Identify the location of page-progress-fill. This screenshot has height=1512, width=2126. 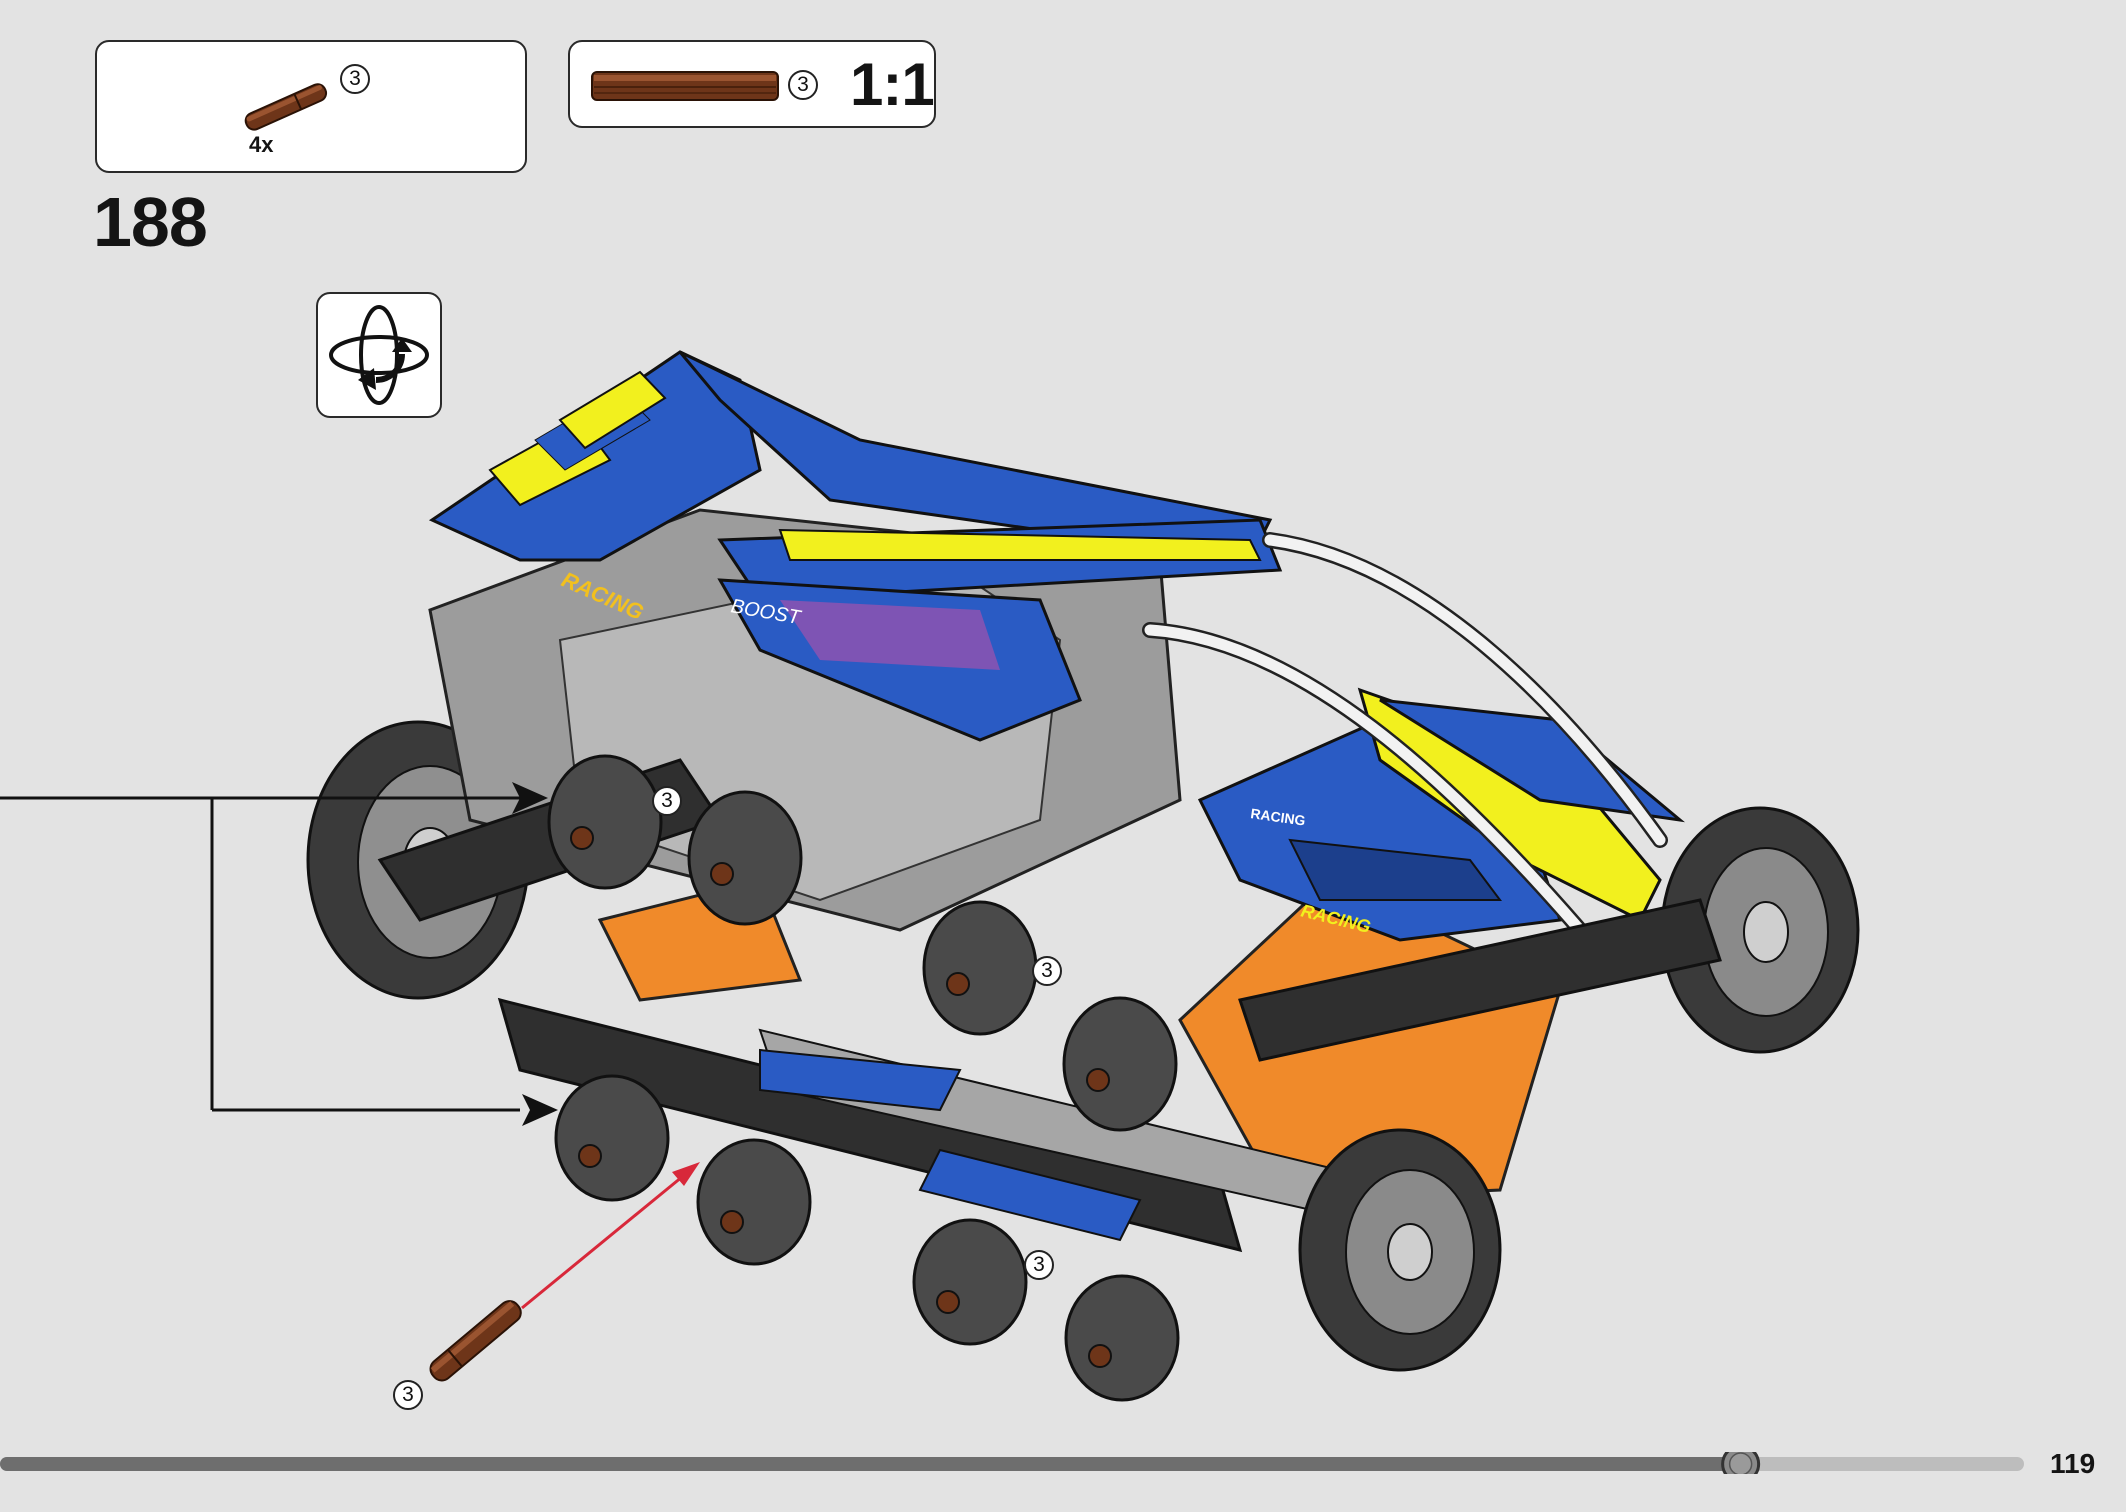
(870, 1464).